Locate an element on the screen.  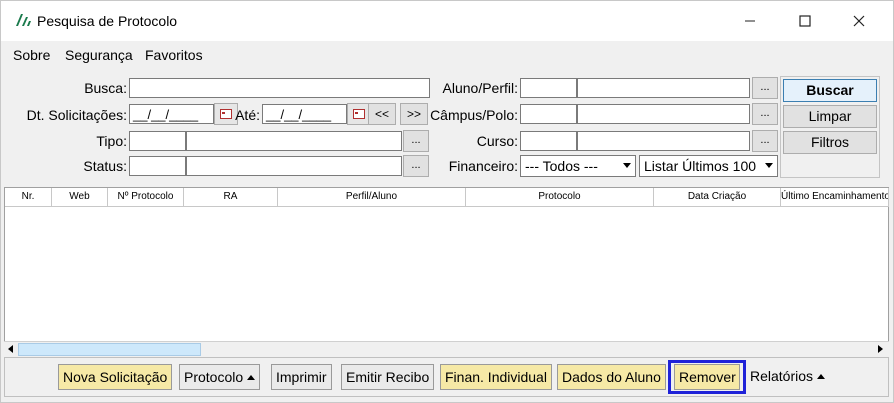
scroll-right-icon is located at coordinates (881, 349).